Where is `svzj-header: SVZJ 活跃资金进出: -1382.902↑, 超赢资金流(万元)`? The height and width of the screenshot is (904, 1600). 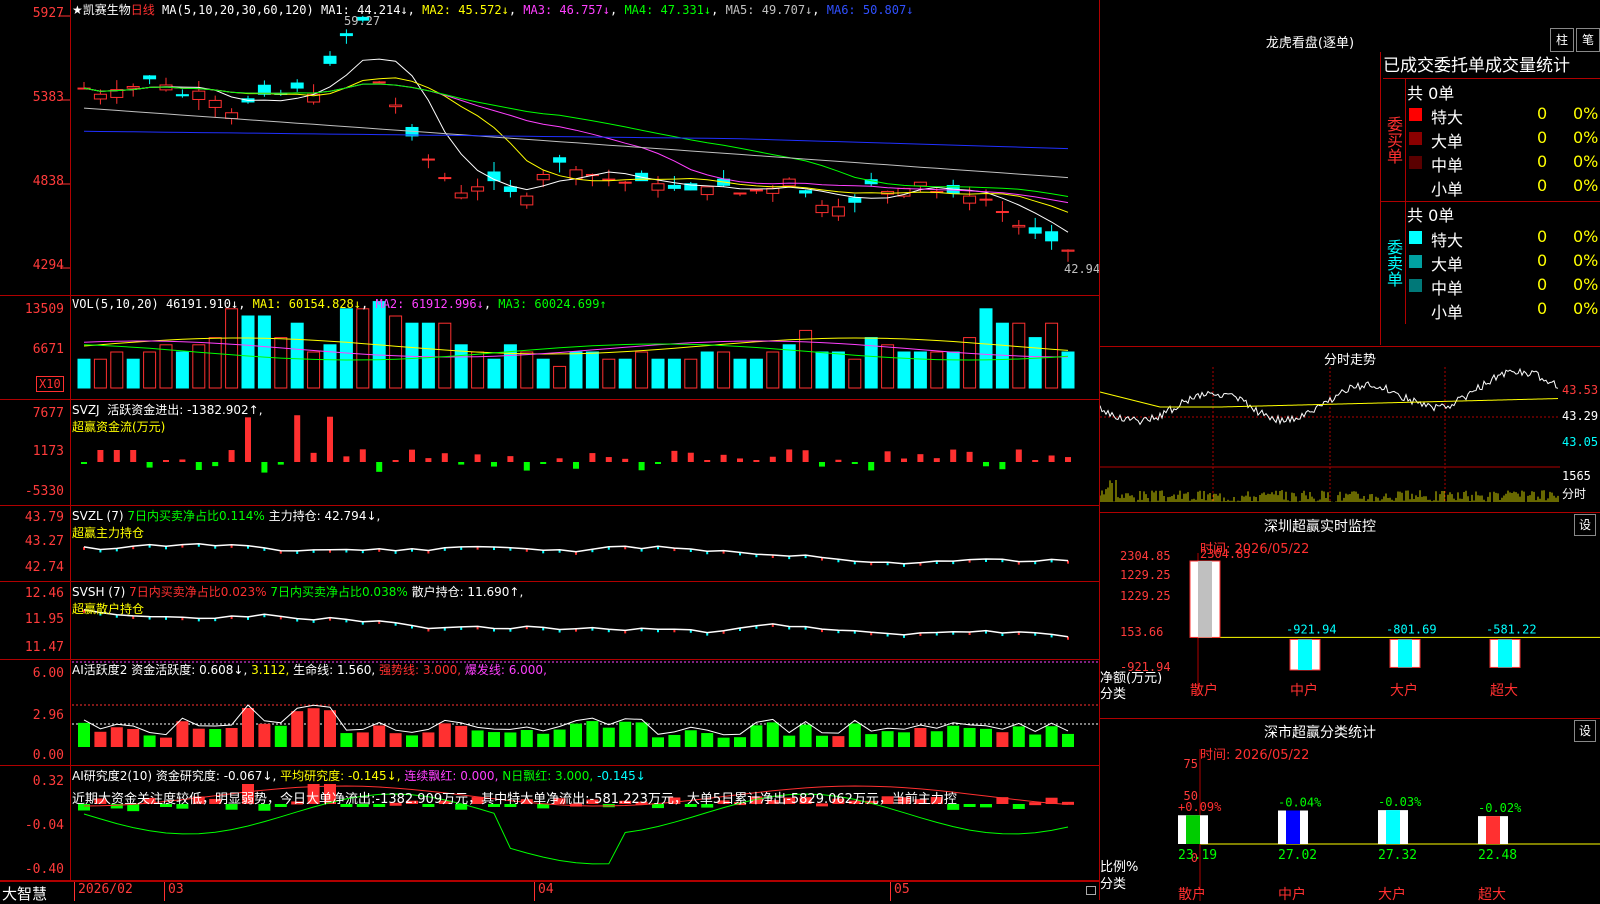 svzj-header: SVZJ 活跃资金进出: -1382.902↑, 超赢资金流(万元) is located at coordinates (167, 418).